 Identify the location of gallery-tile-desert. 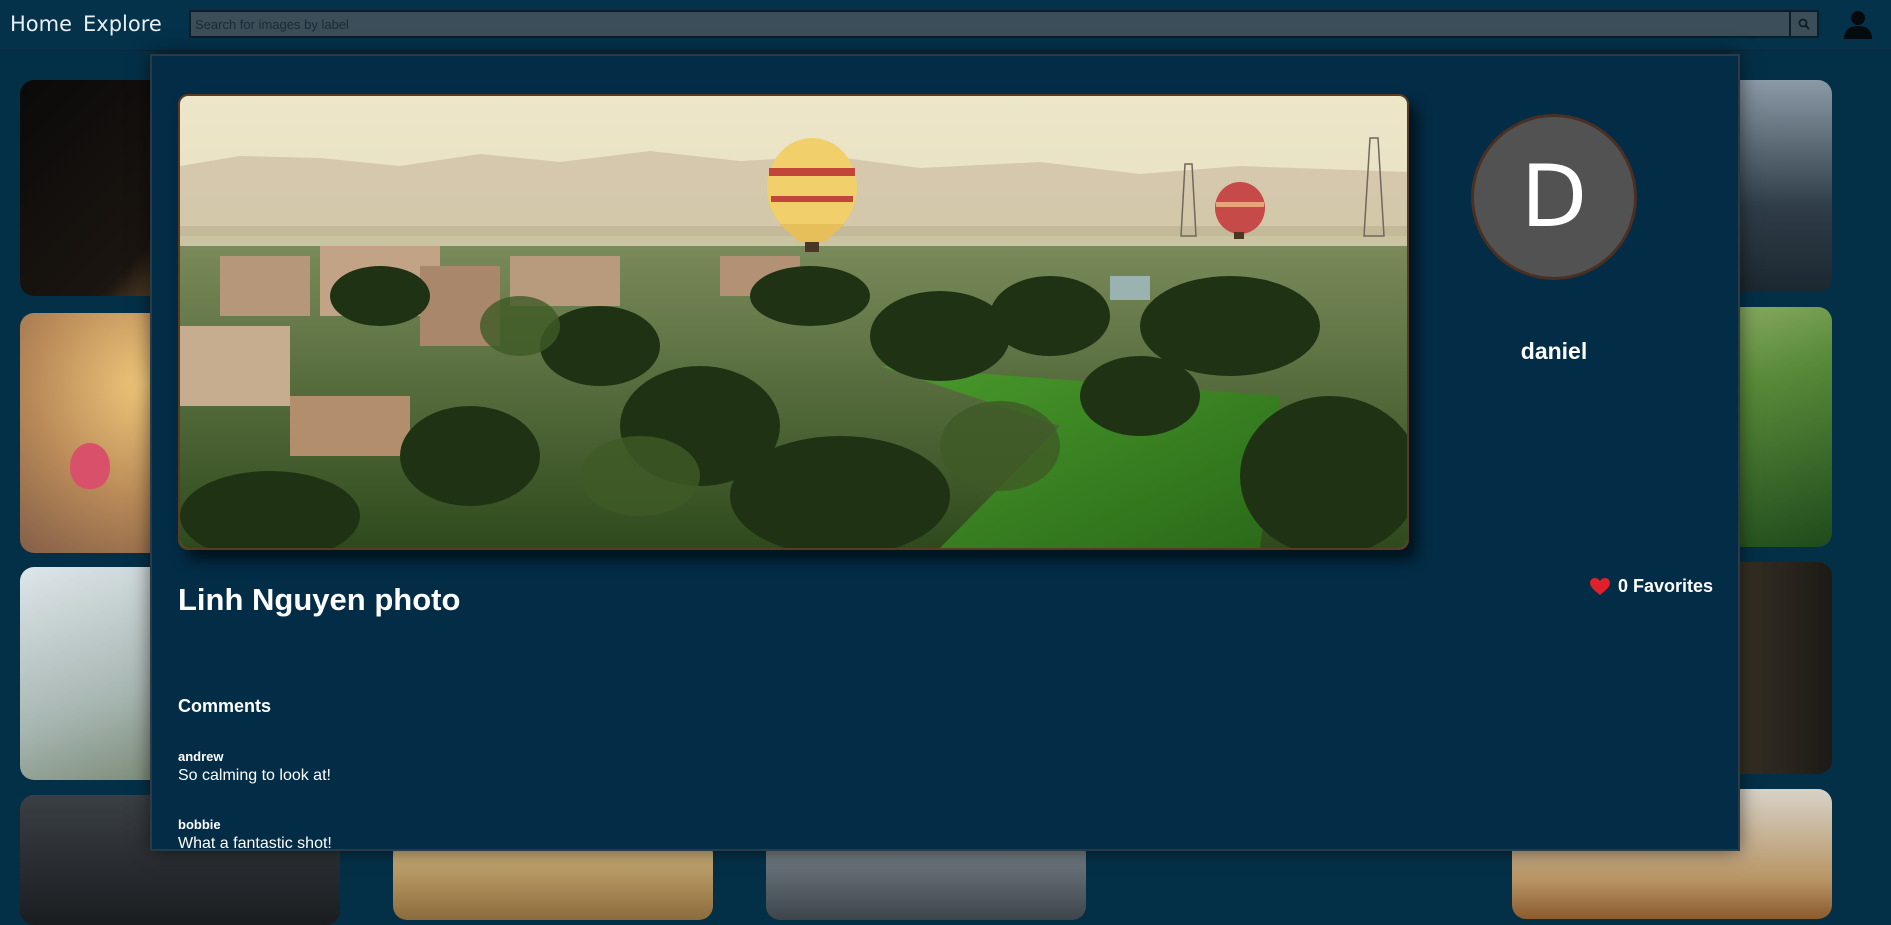
(553, 880).